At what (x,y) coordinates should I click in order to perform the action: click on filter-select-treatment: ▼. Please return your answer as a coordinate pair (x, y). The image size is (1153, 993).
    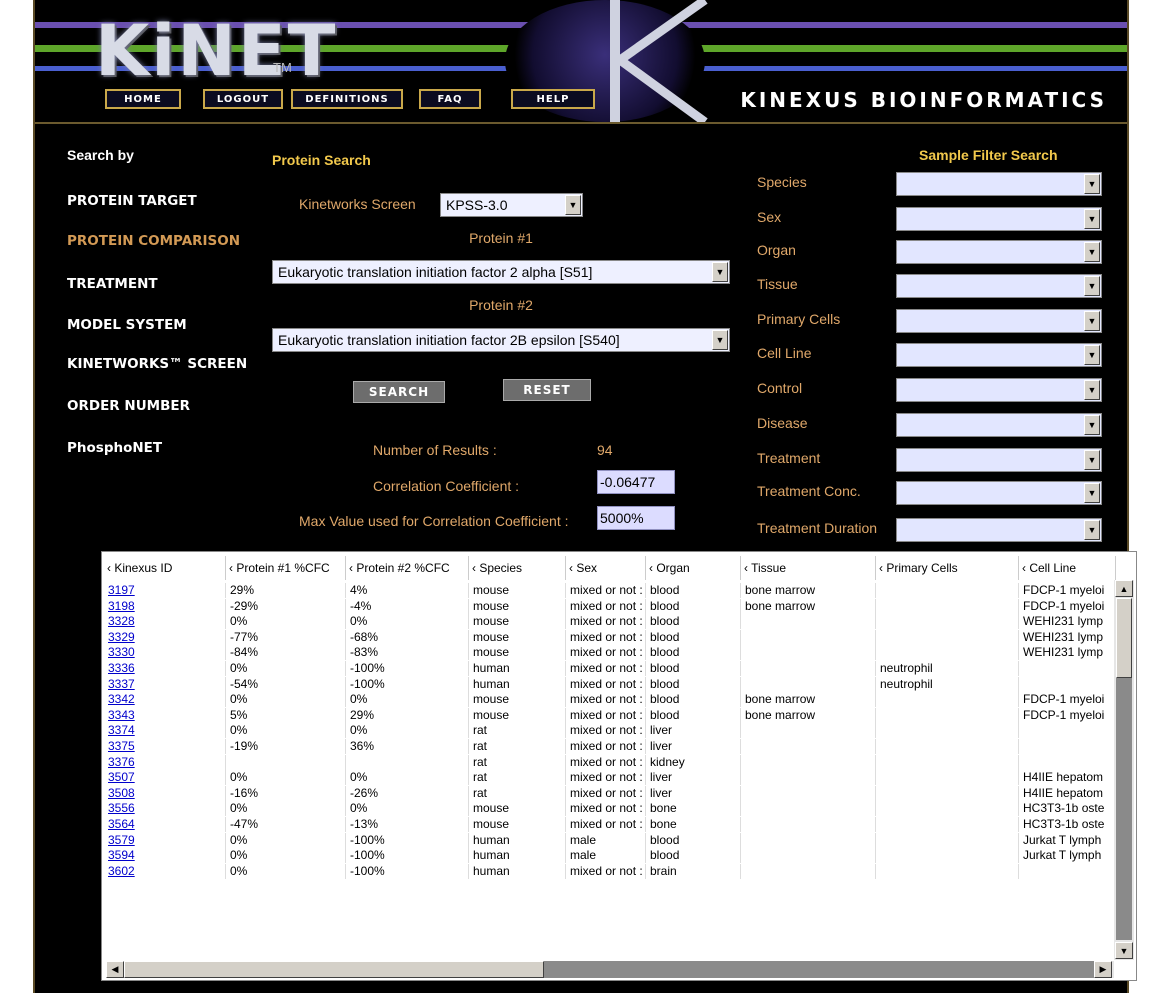
    Looking at the image, I should click on (999, 460).